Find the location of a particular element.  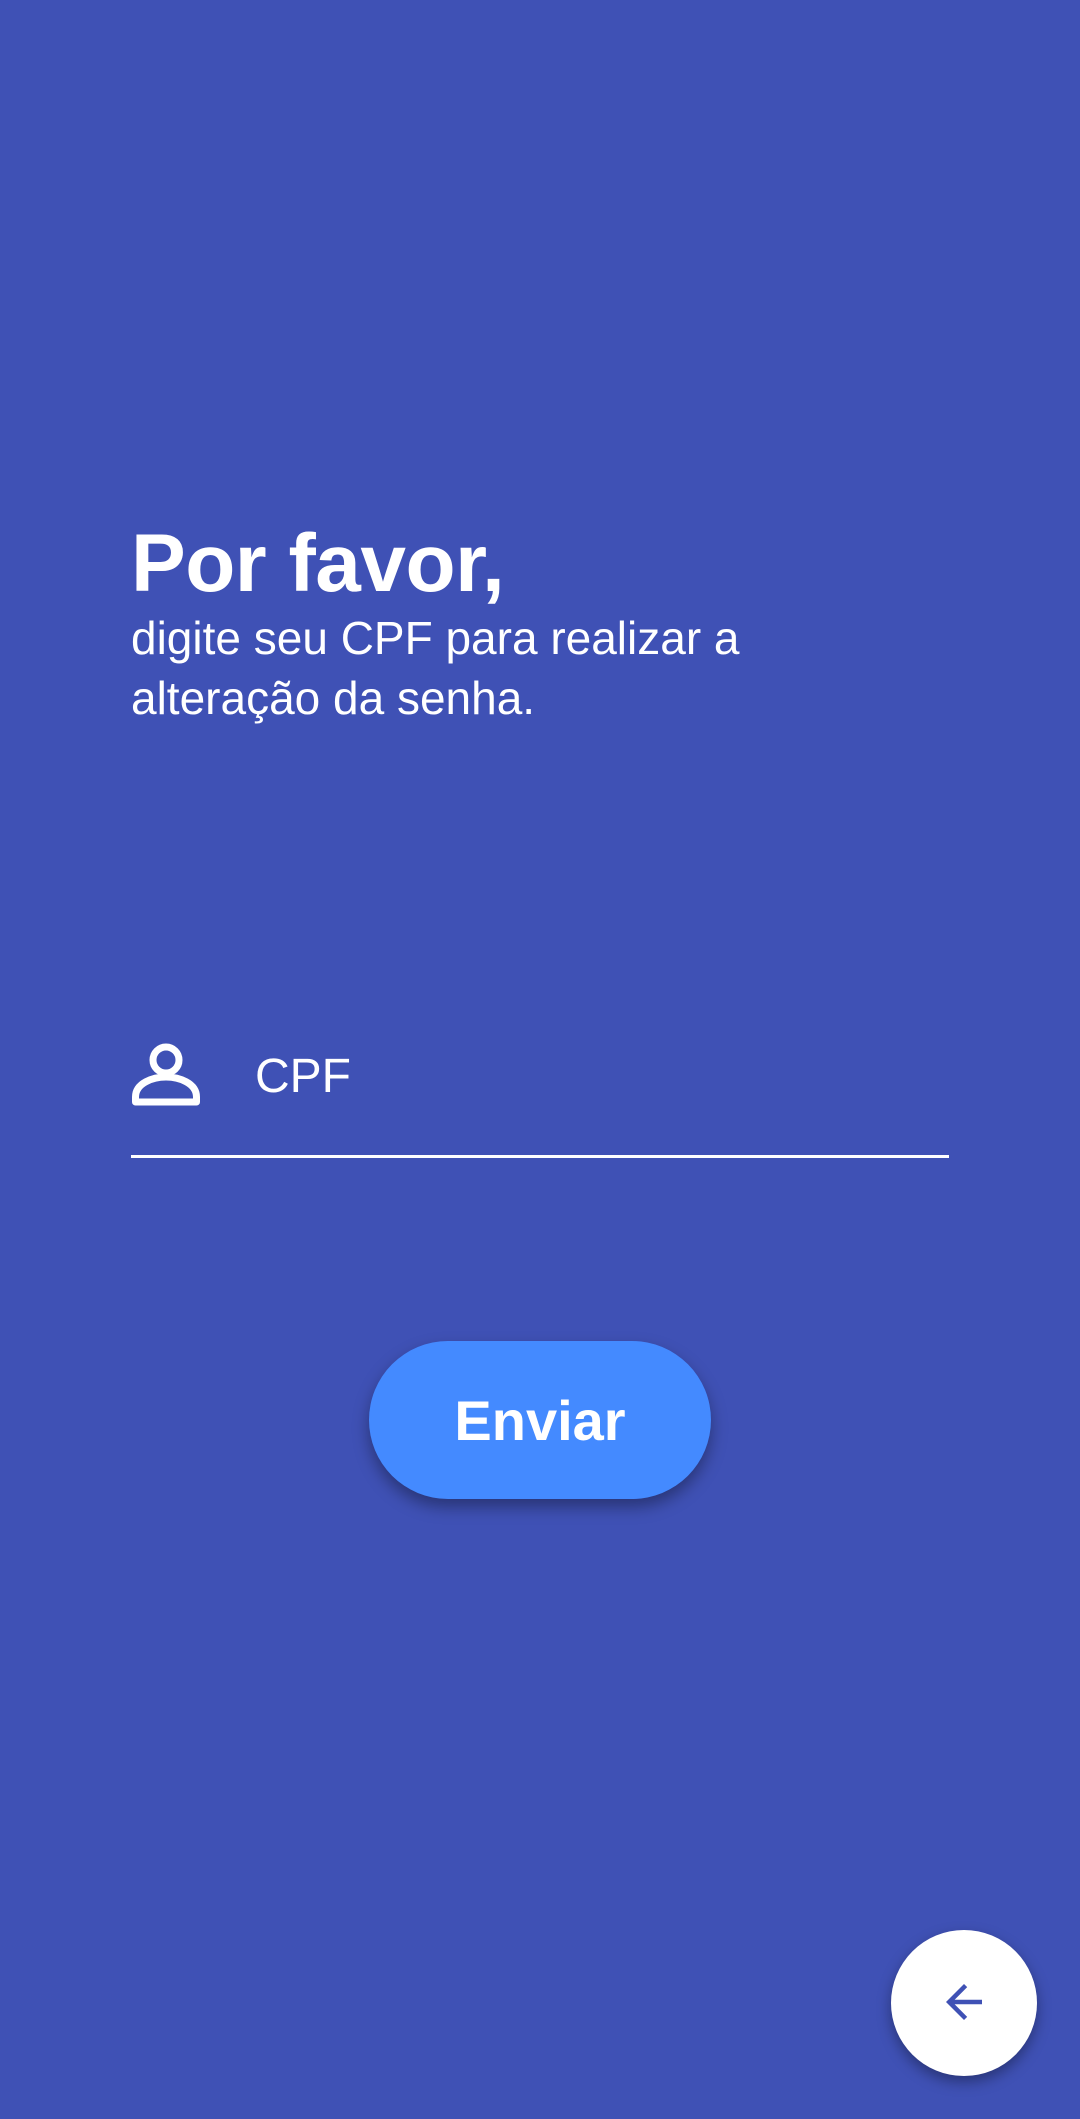

arrow-back-icon is located at coordinates (964, 2003).